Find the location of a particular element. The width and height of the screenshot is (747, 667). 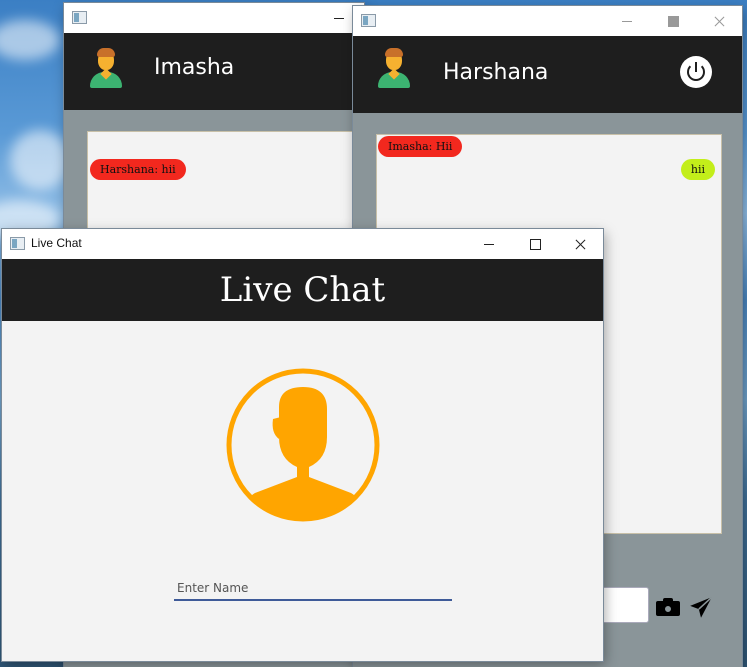

camera-icon is located at coordinates (668, 606).